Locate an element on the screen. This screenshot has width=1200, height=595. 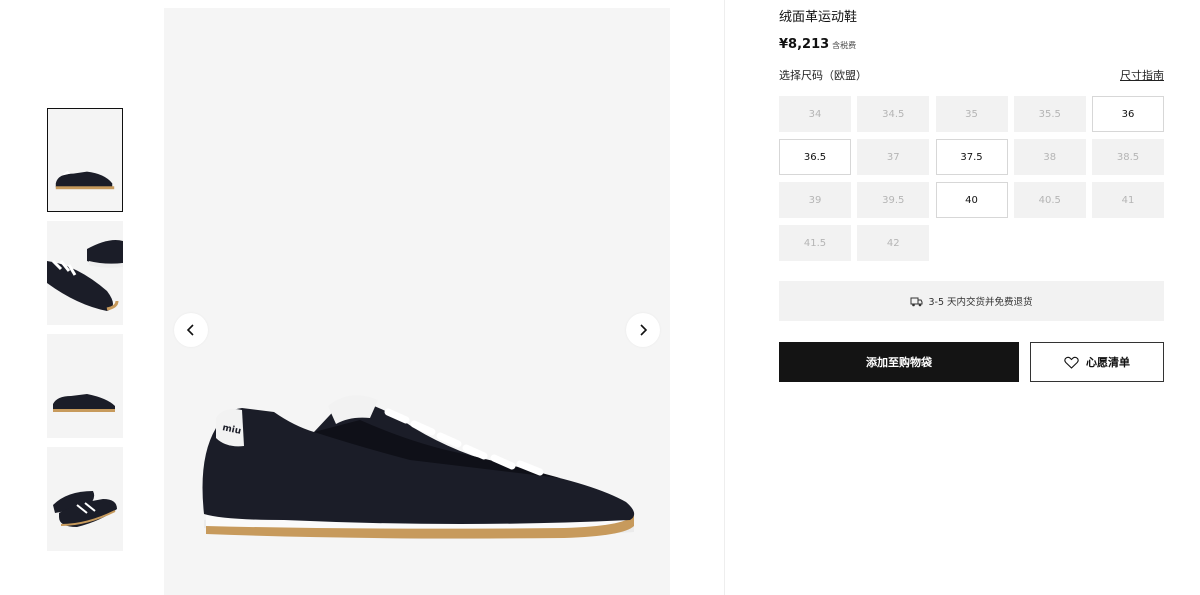
size-option: 40 is located at coordinates (971, 200).